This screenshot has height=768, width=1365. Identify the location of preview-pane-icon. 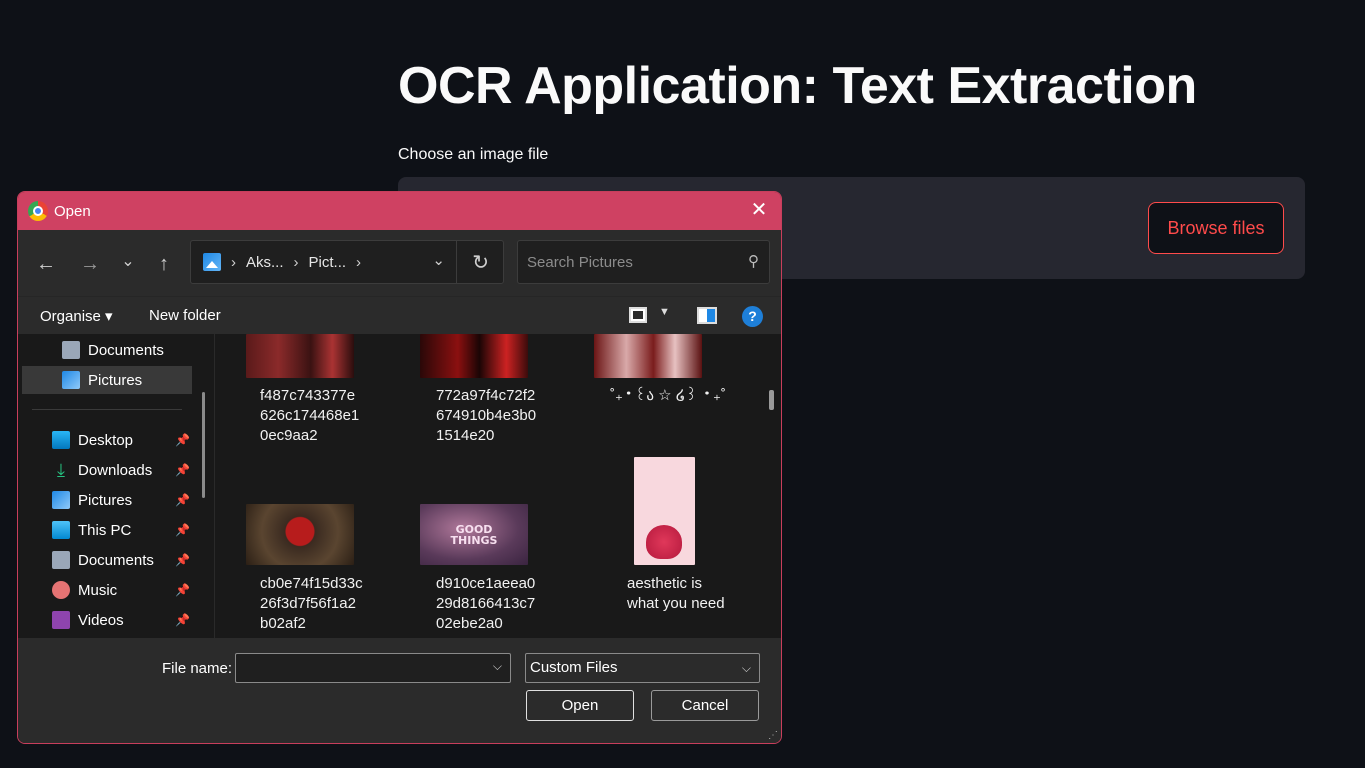
(707, 315).